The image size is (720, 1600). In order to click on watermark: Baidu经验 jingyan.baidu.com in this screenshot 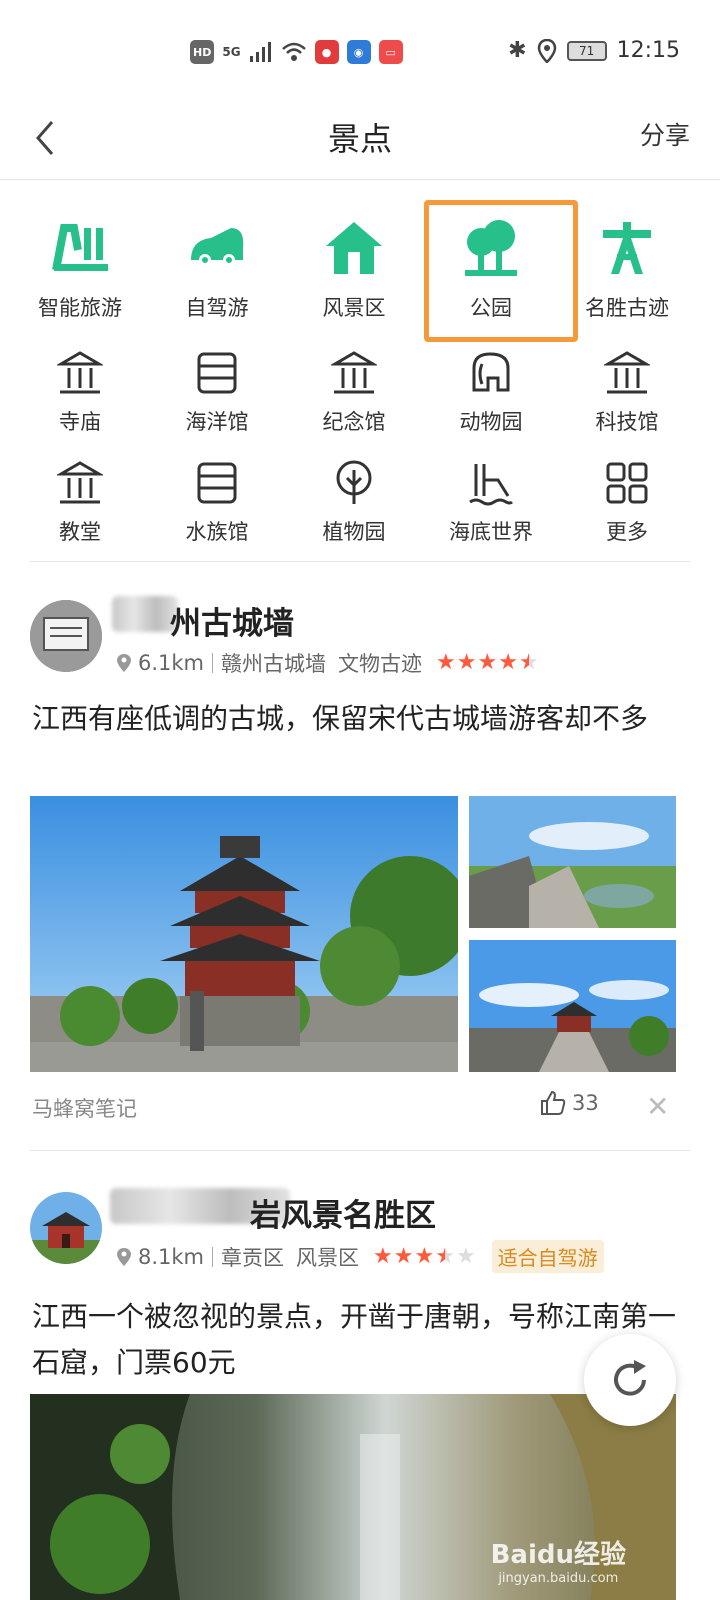, I will do `click(558, 1560)`.